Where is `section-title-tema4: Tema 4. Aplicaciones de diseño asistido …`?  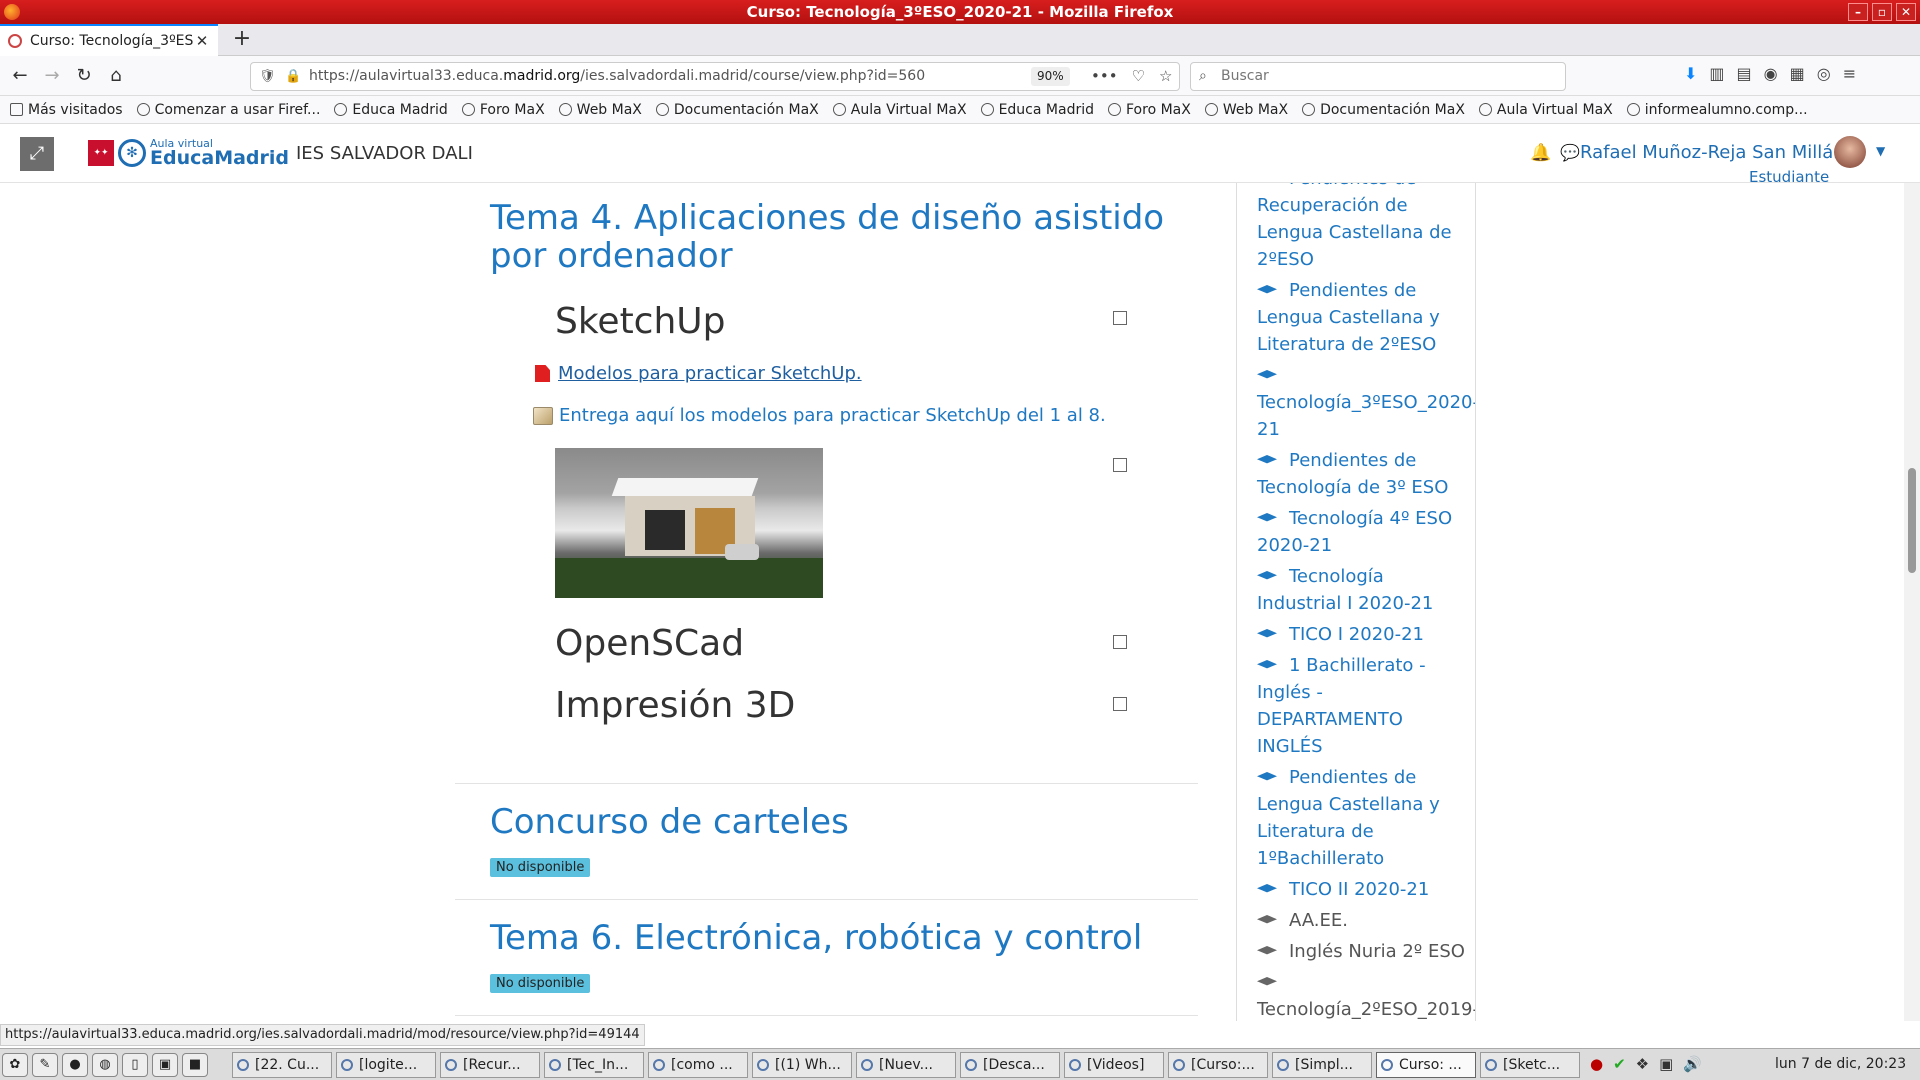
section-title-tema4: Tema 4. Aplicaciones de diseño asistido … is located at coordinates (840, 237).